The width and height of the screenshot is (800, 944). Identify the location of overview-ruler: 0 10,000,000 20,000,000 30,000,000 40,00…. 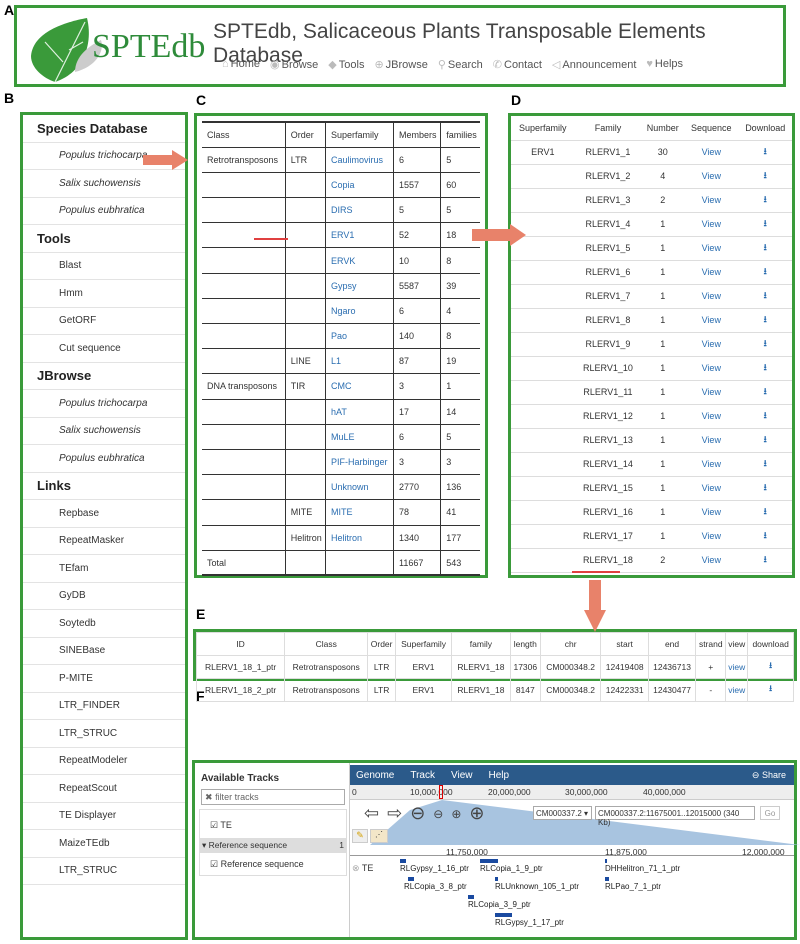
(572, 792).